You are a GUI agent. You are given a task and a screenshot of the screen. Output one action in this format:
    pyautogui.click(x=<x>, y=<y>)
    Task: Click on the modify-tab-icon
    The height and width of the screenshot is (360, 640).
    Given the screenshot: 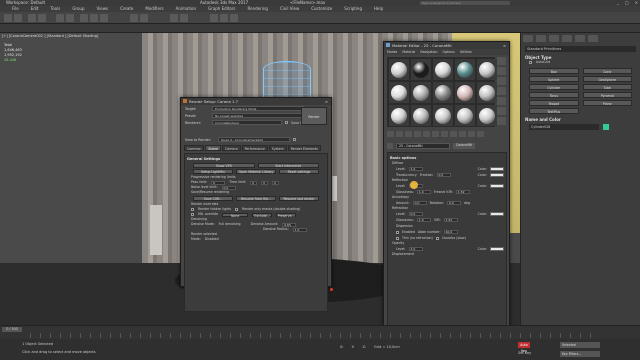 What is the action you would take?
    pyautogui.click(x=541, y=38)
    